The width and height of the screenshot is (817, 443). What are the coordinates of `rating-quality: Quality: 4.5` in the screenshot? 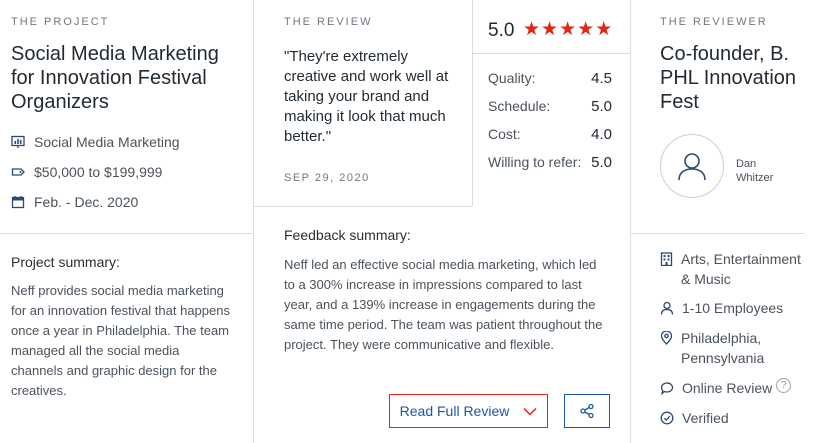 It's located at (550, 78).